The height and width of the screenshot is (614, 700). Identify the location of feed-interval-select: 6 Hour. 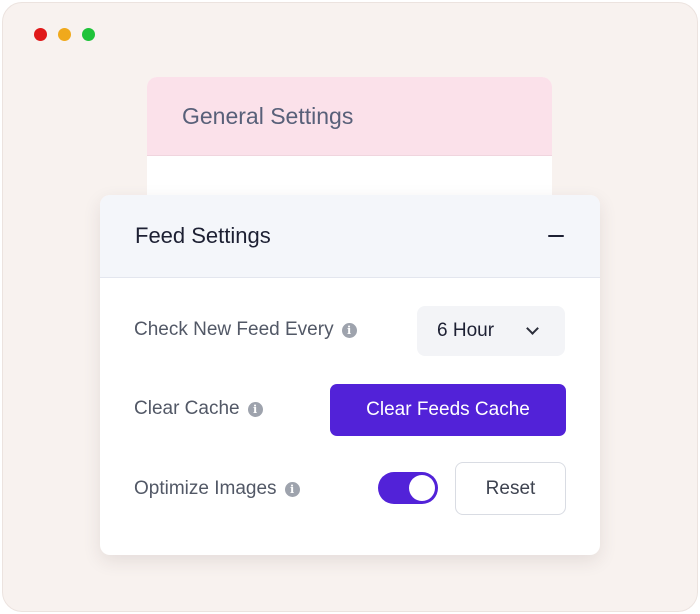
(491, 331).